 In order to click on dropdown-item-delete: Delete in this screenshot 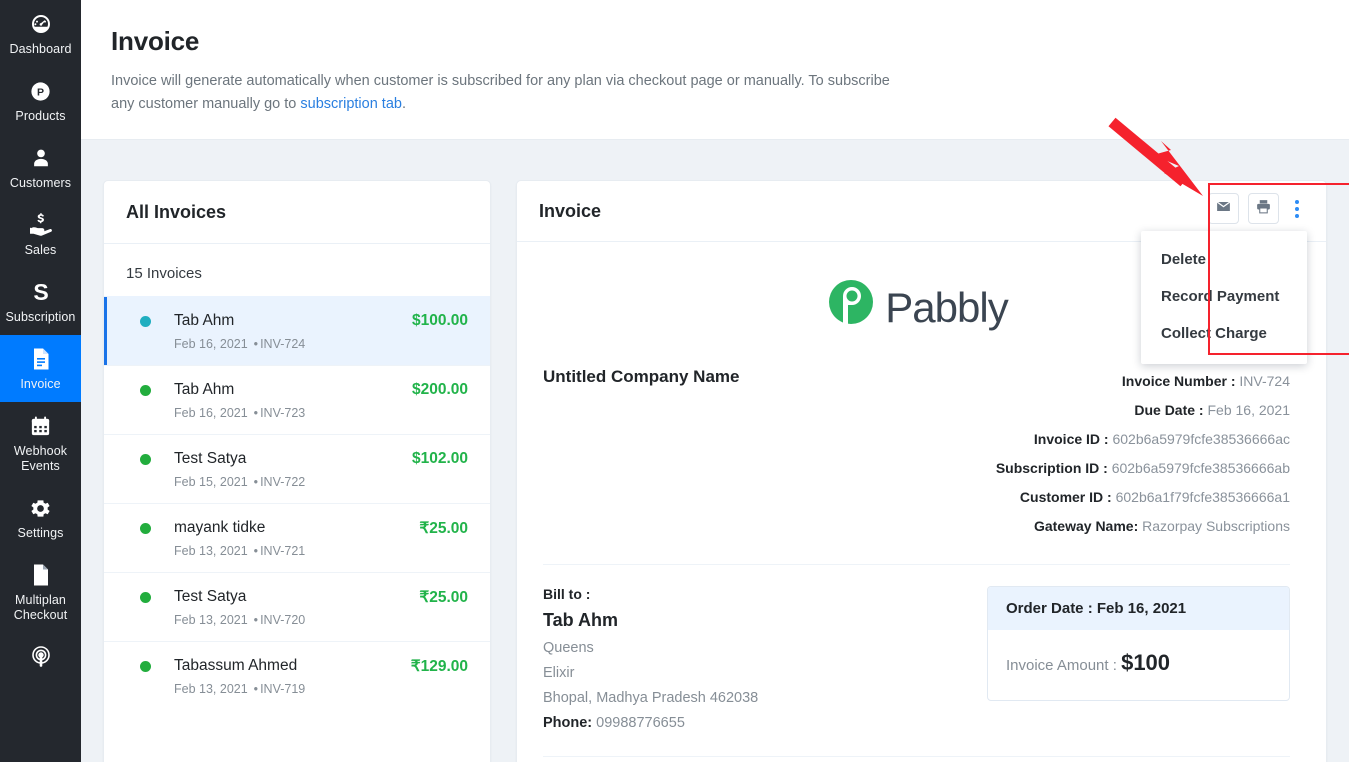, I will do `click(1224, 259)`.